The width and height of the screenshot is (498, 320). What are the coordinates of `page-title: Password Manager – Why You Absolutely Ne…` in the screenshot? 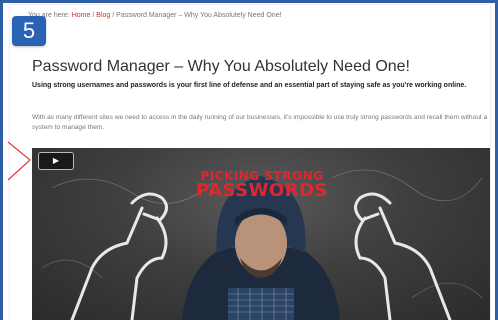 It's located at (221, 66).